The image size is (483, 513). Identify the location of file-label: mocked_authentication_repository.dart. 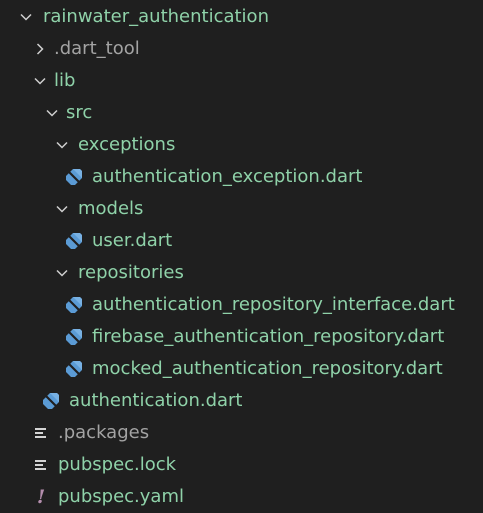
(267, 368).